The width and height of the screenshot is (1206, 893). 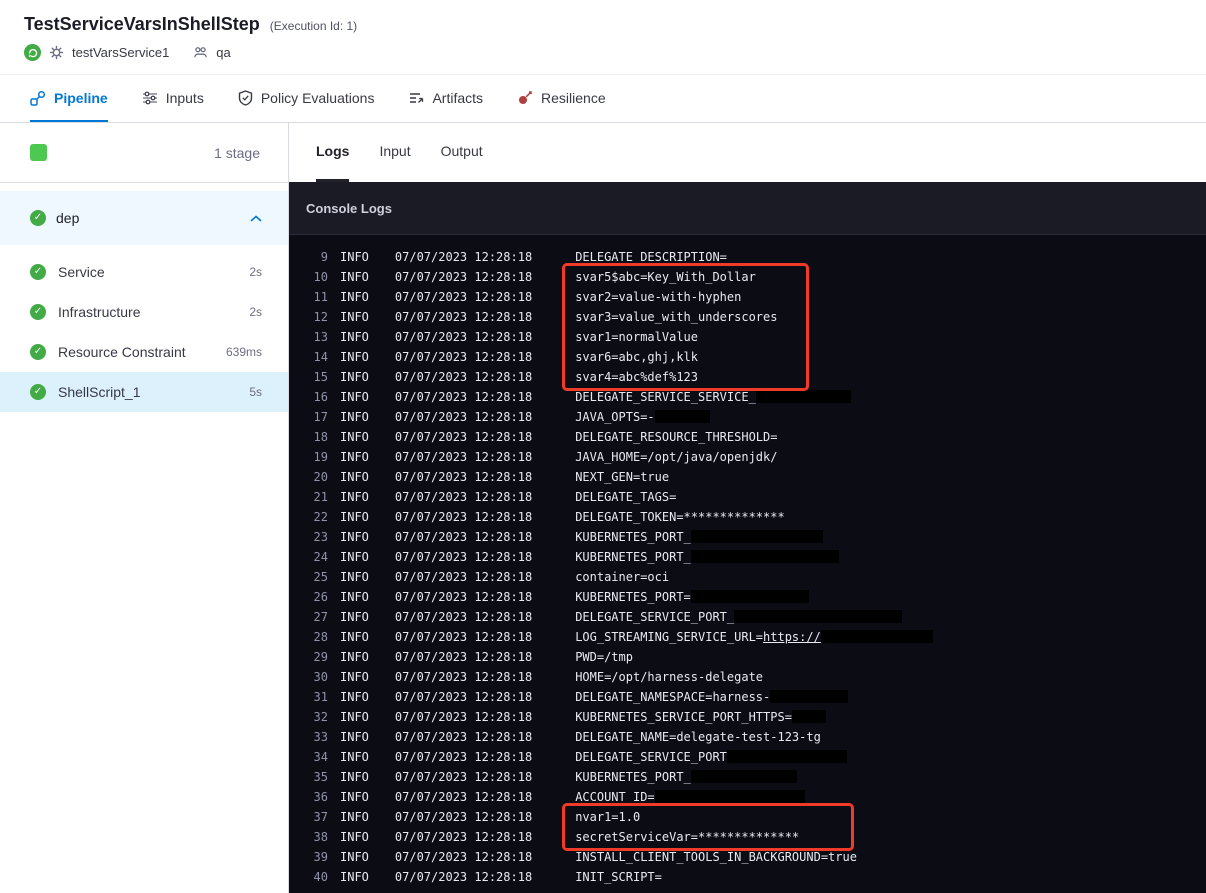 I want to click on line-number: 34, so click(x=320, y=757).